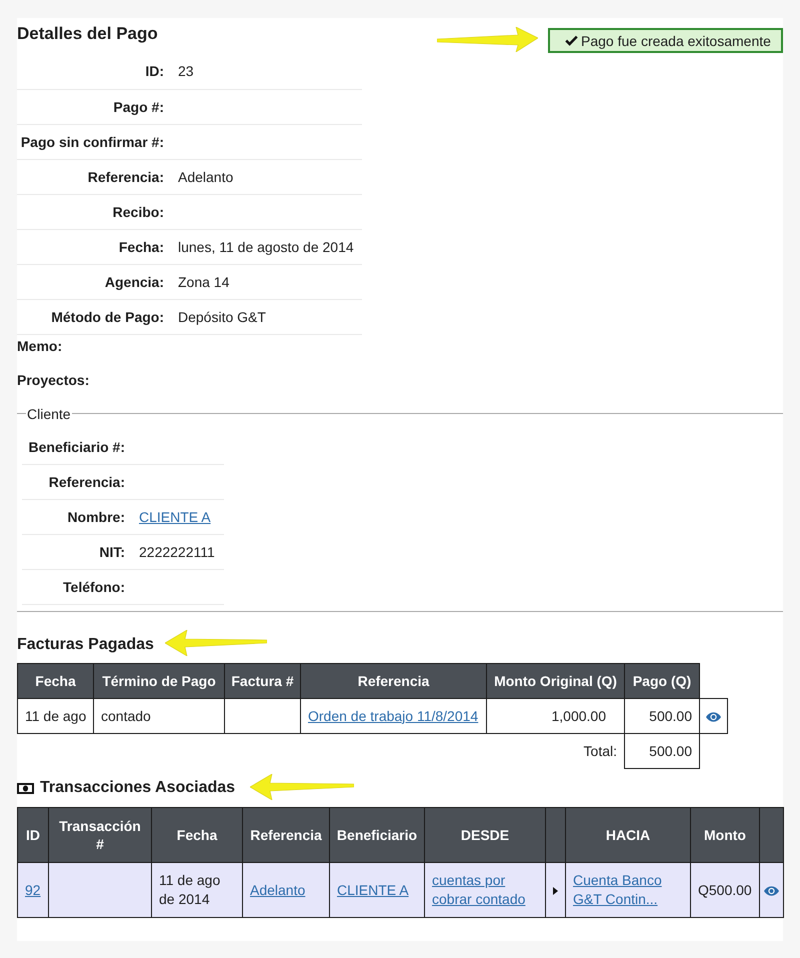 This screenshot has width=800, height=958. Describe the element at coordinates (262, 681) in the screenshot. I see `column-header: Factura #` at that location.